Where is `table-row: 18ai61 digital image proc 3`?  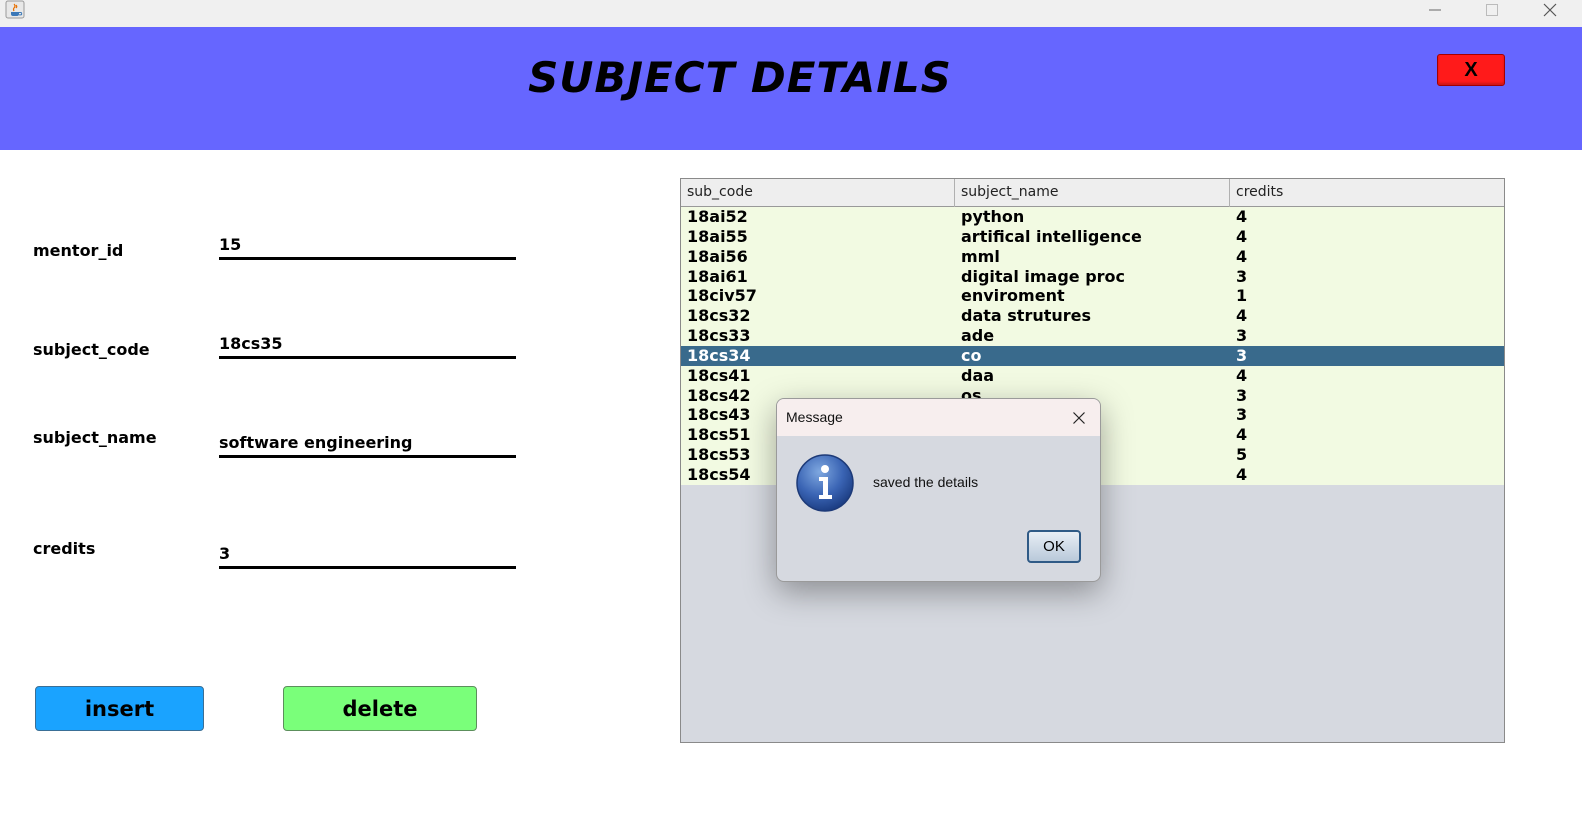 table-row: 18ai61 digital image proc 3 is located at coordinates (1092, 276).